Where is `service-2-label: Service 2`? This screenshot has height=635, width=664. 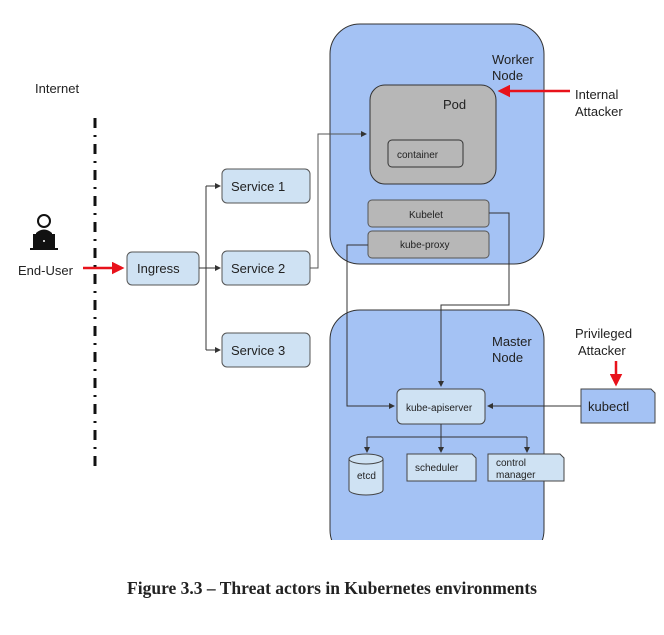 service-2-label: Service 2 is located at coordinates (258, 268).